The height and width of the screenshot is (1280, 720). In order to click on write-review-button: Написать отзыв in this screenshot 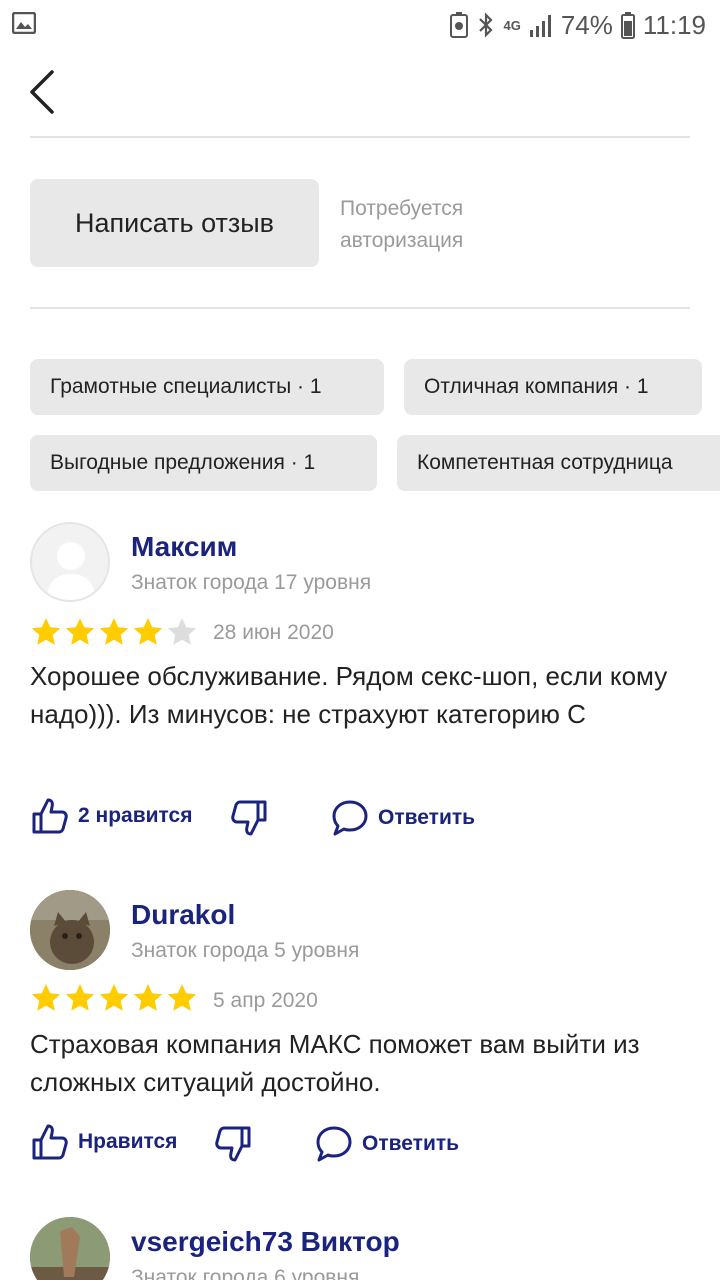, I will do `click(174, 223)`.